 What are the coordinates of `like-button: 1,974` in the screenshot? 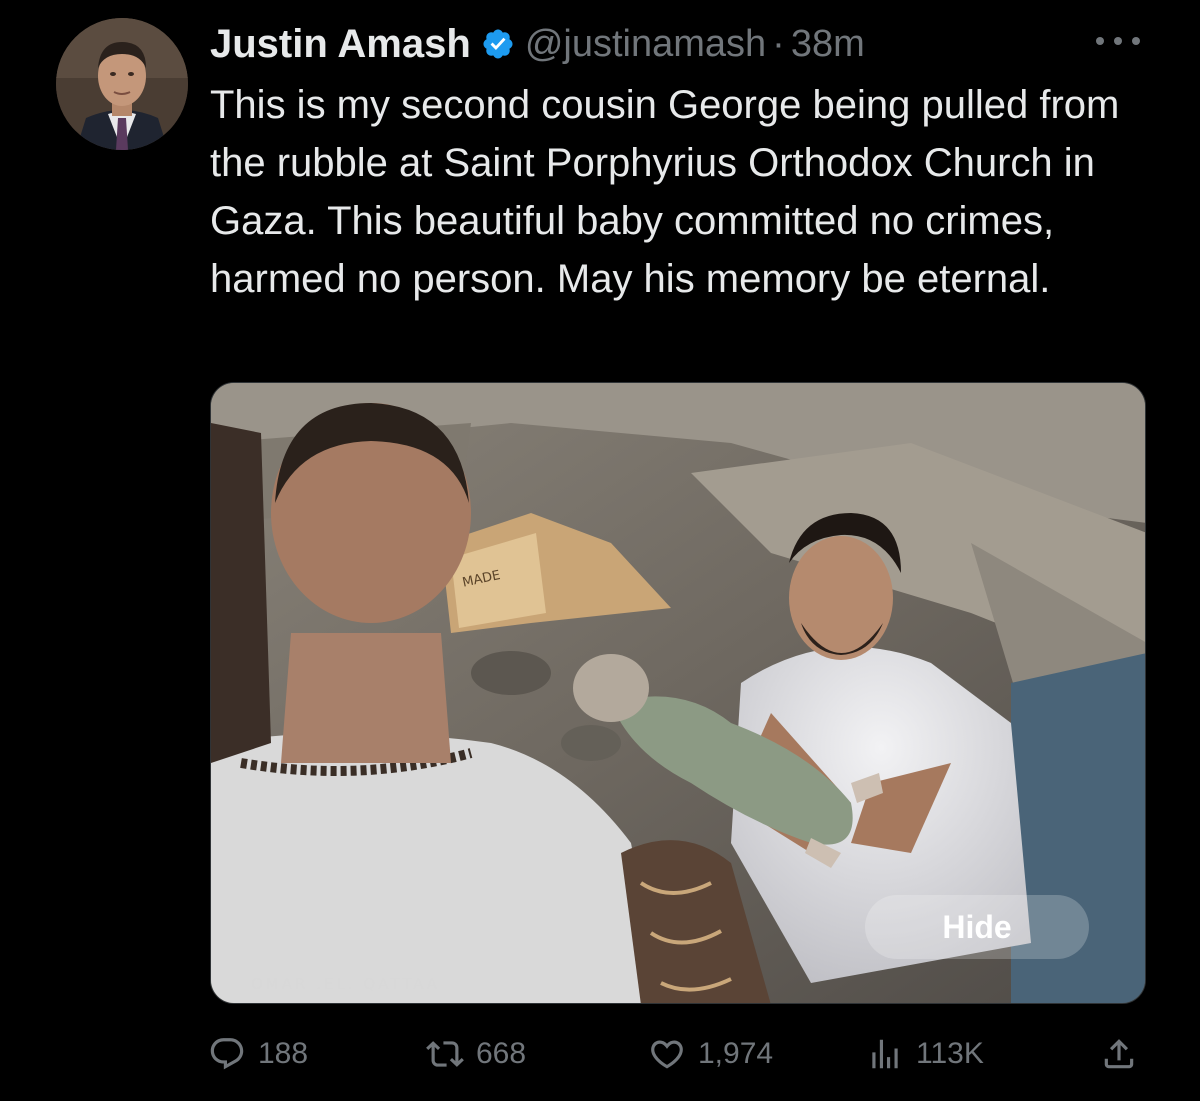 It's located at (710, 1054).